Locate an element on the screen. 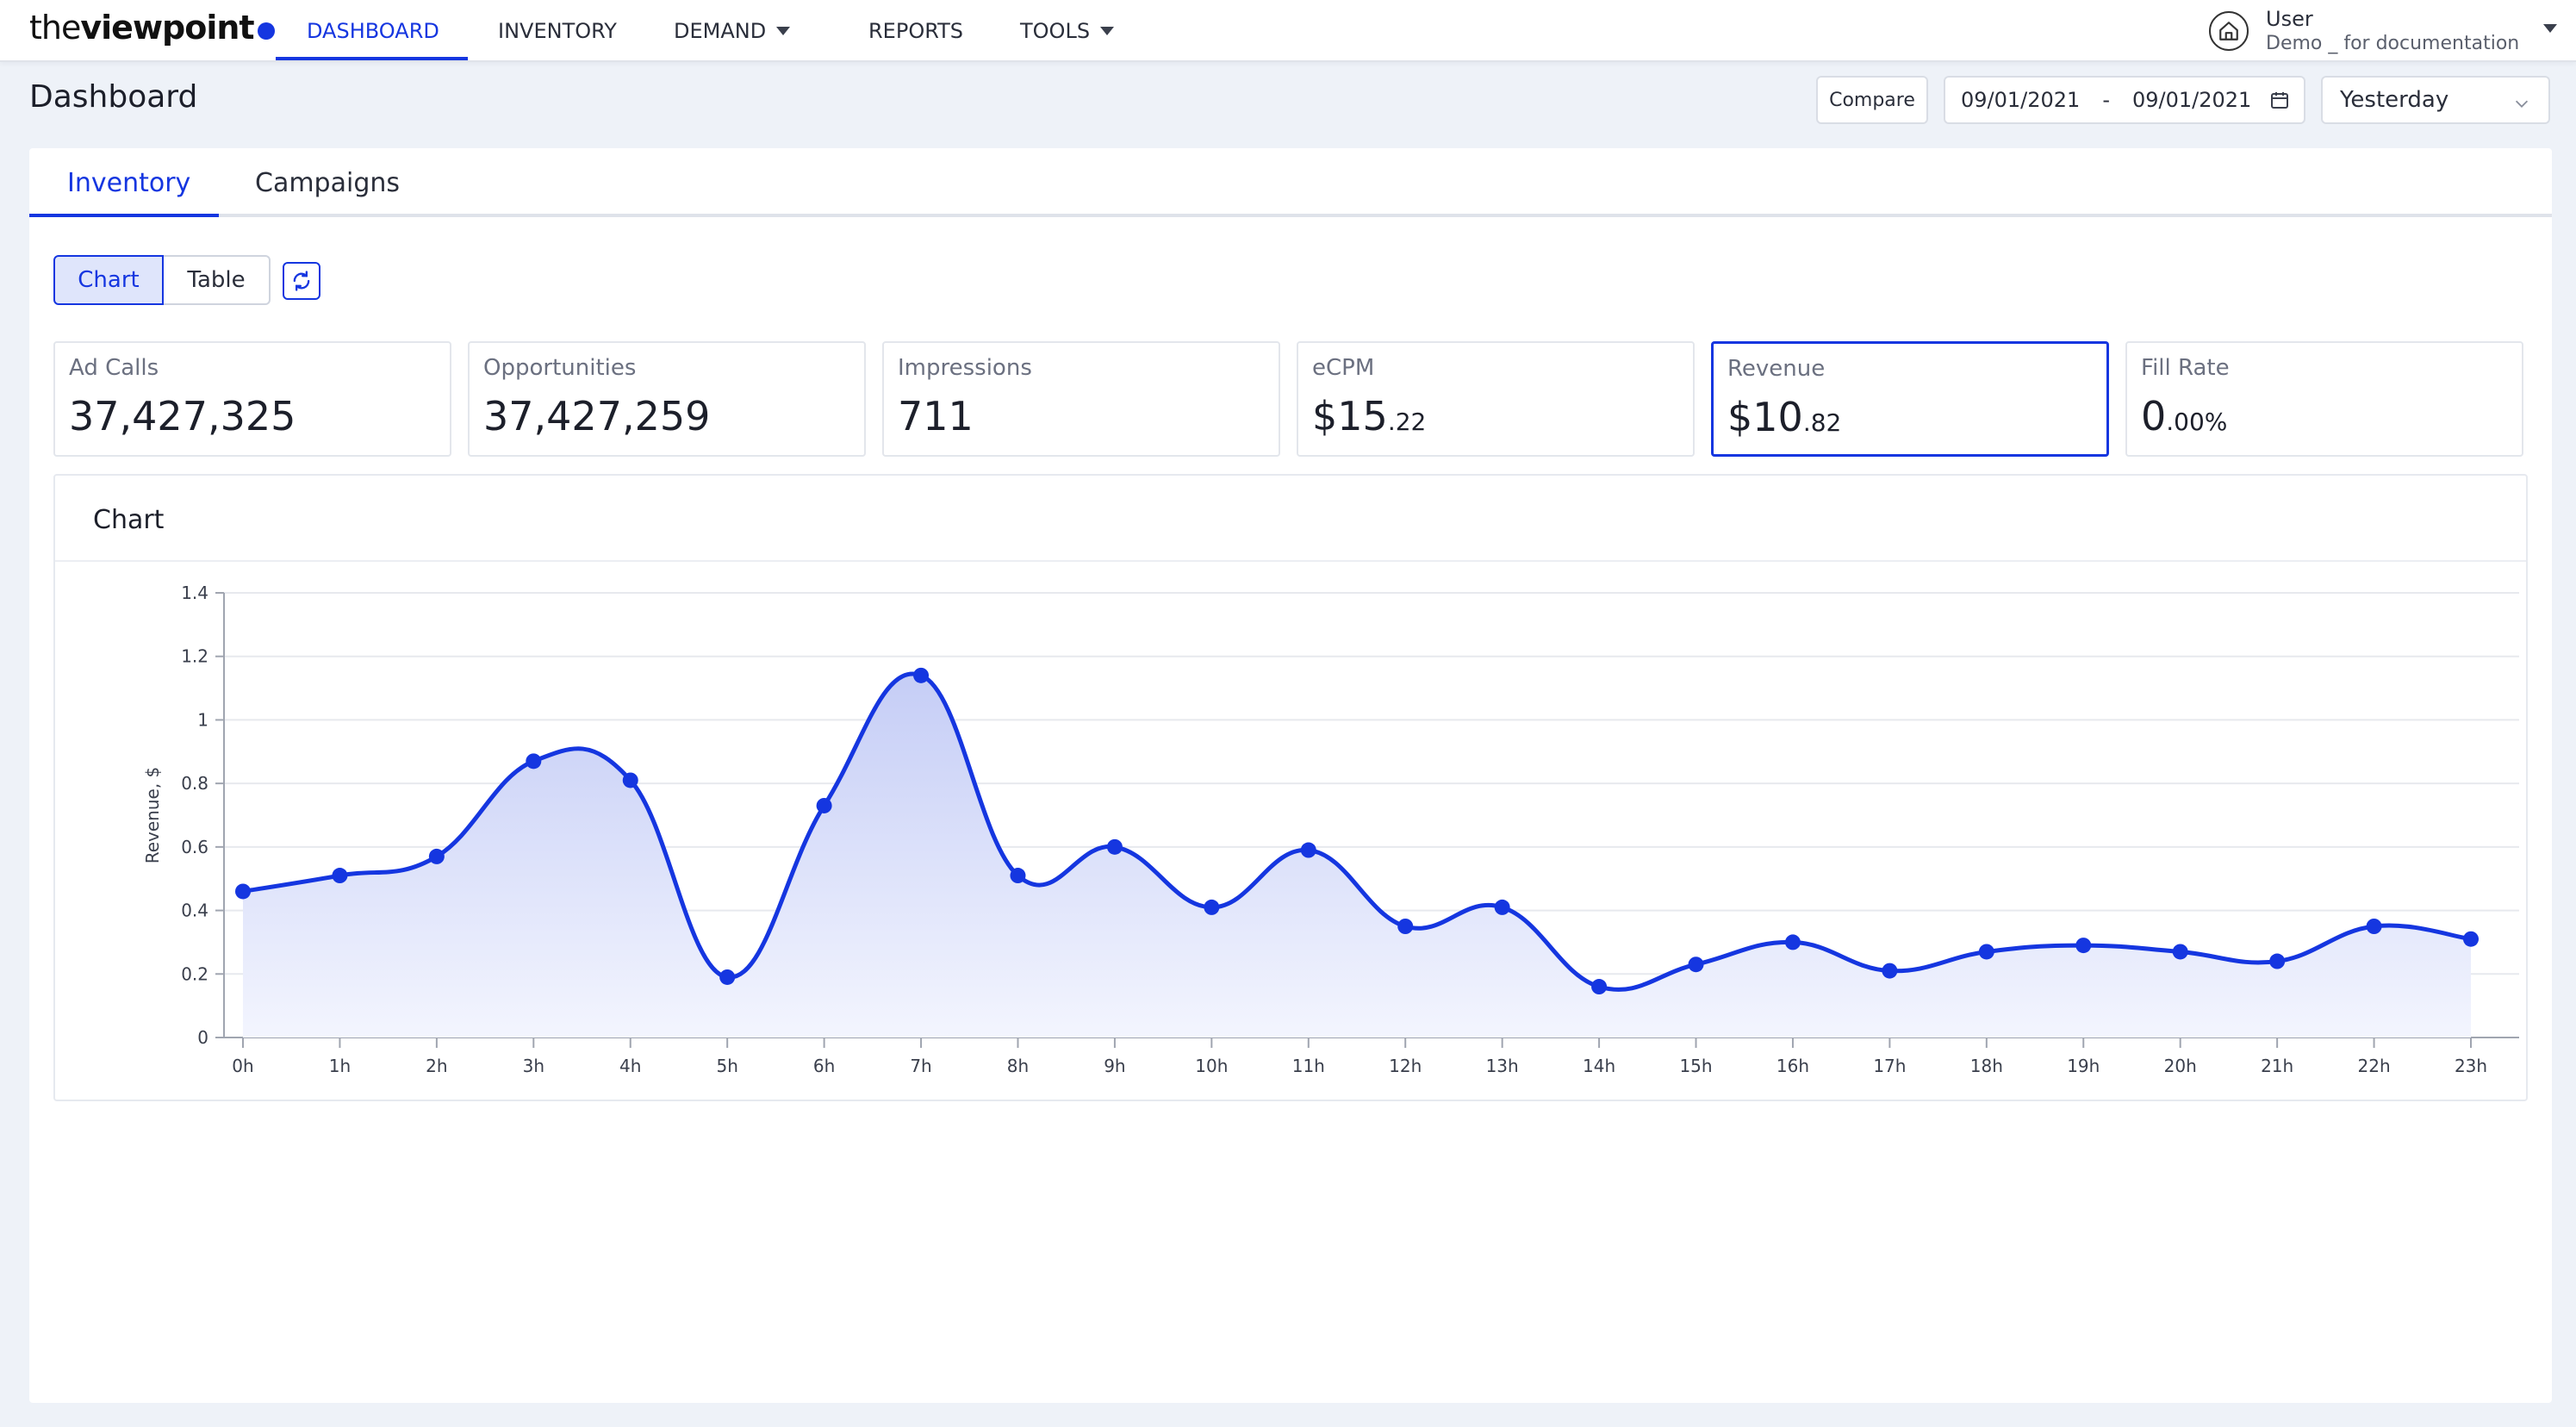 This screenshot has width=2576, height=1427. nav-demand: DEMAND is located at coordinates (733, 31).